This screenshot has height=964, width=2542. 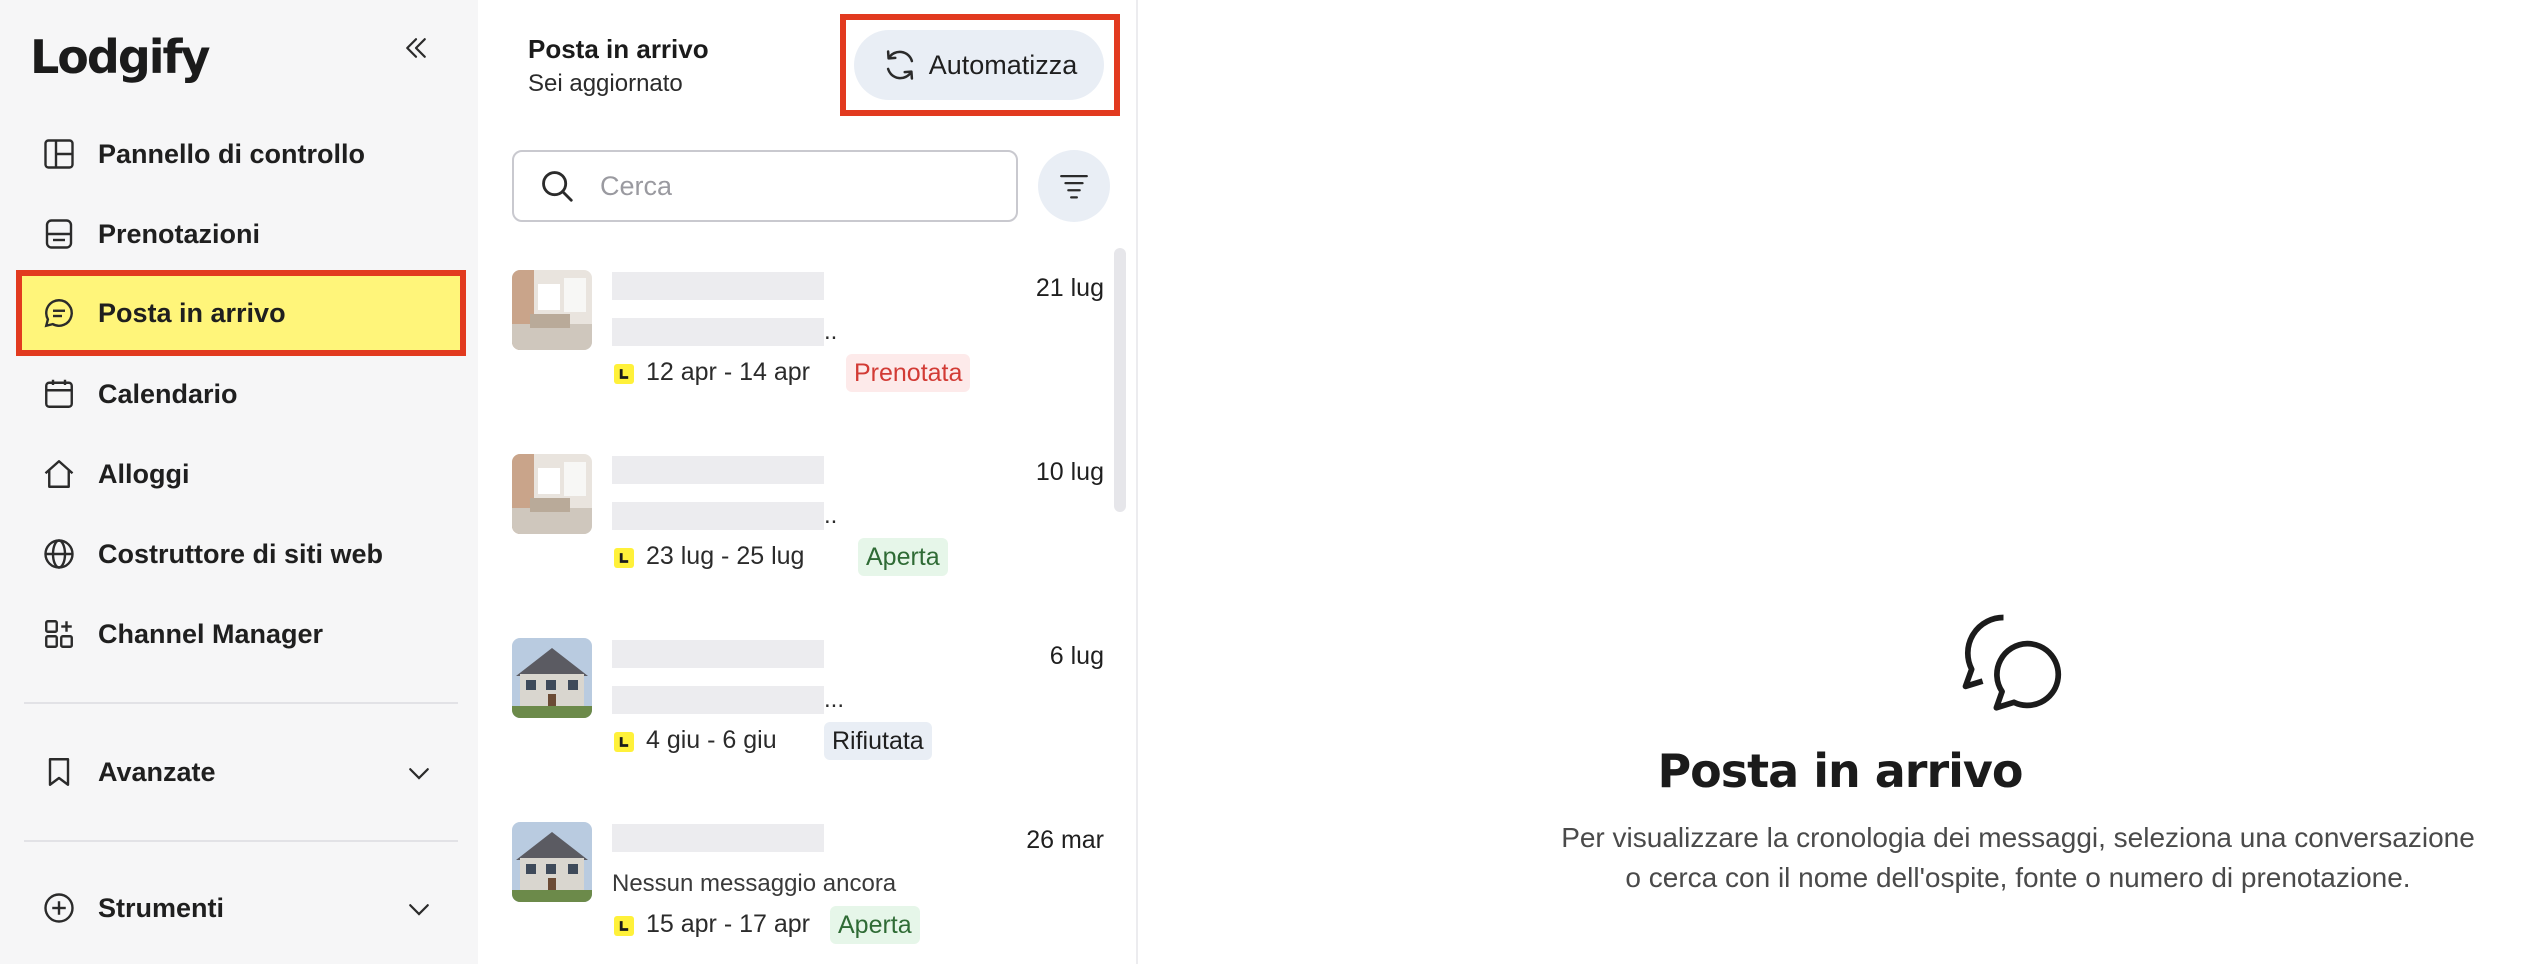 I want to click on booking-date-range: 12 apr - 14 apr, so click(x=728, y=372).